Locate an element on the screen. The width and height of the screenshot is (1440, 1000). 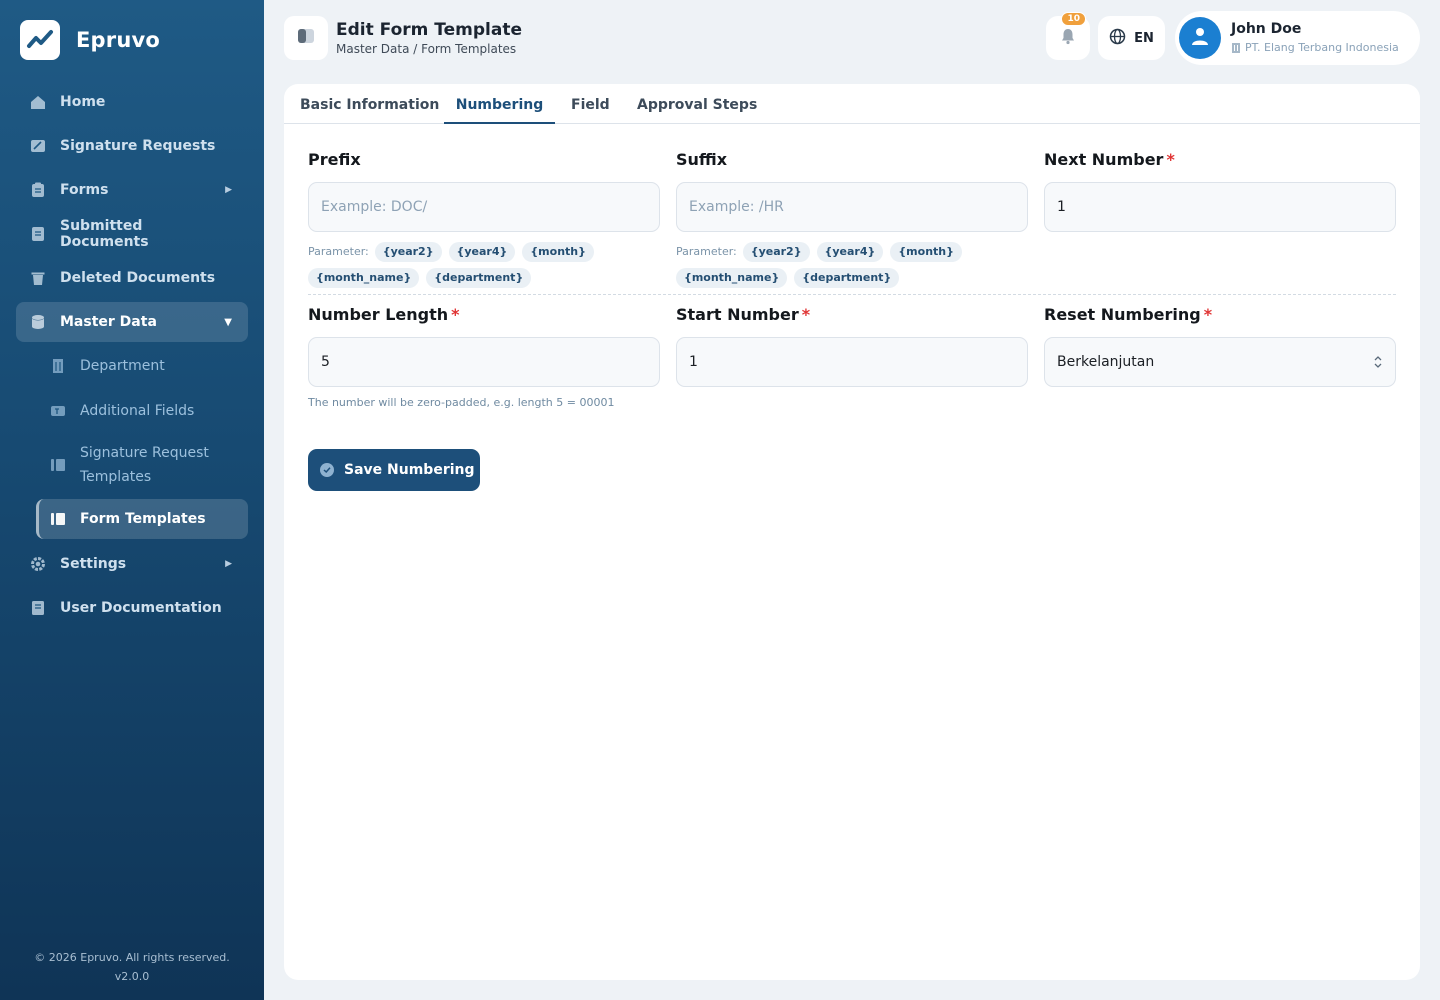
sidebar-item-master-data: Master Data ▼ is located at coordinates (132, 322).